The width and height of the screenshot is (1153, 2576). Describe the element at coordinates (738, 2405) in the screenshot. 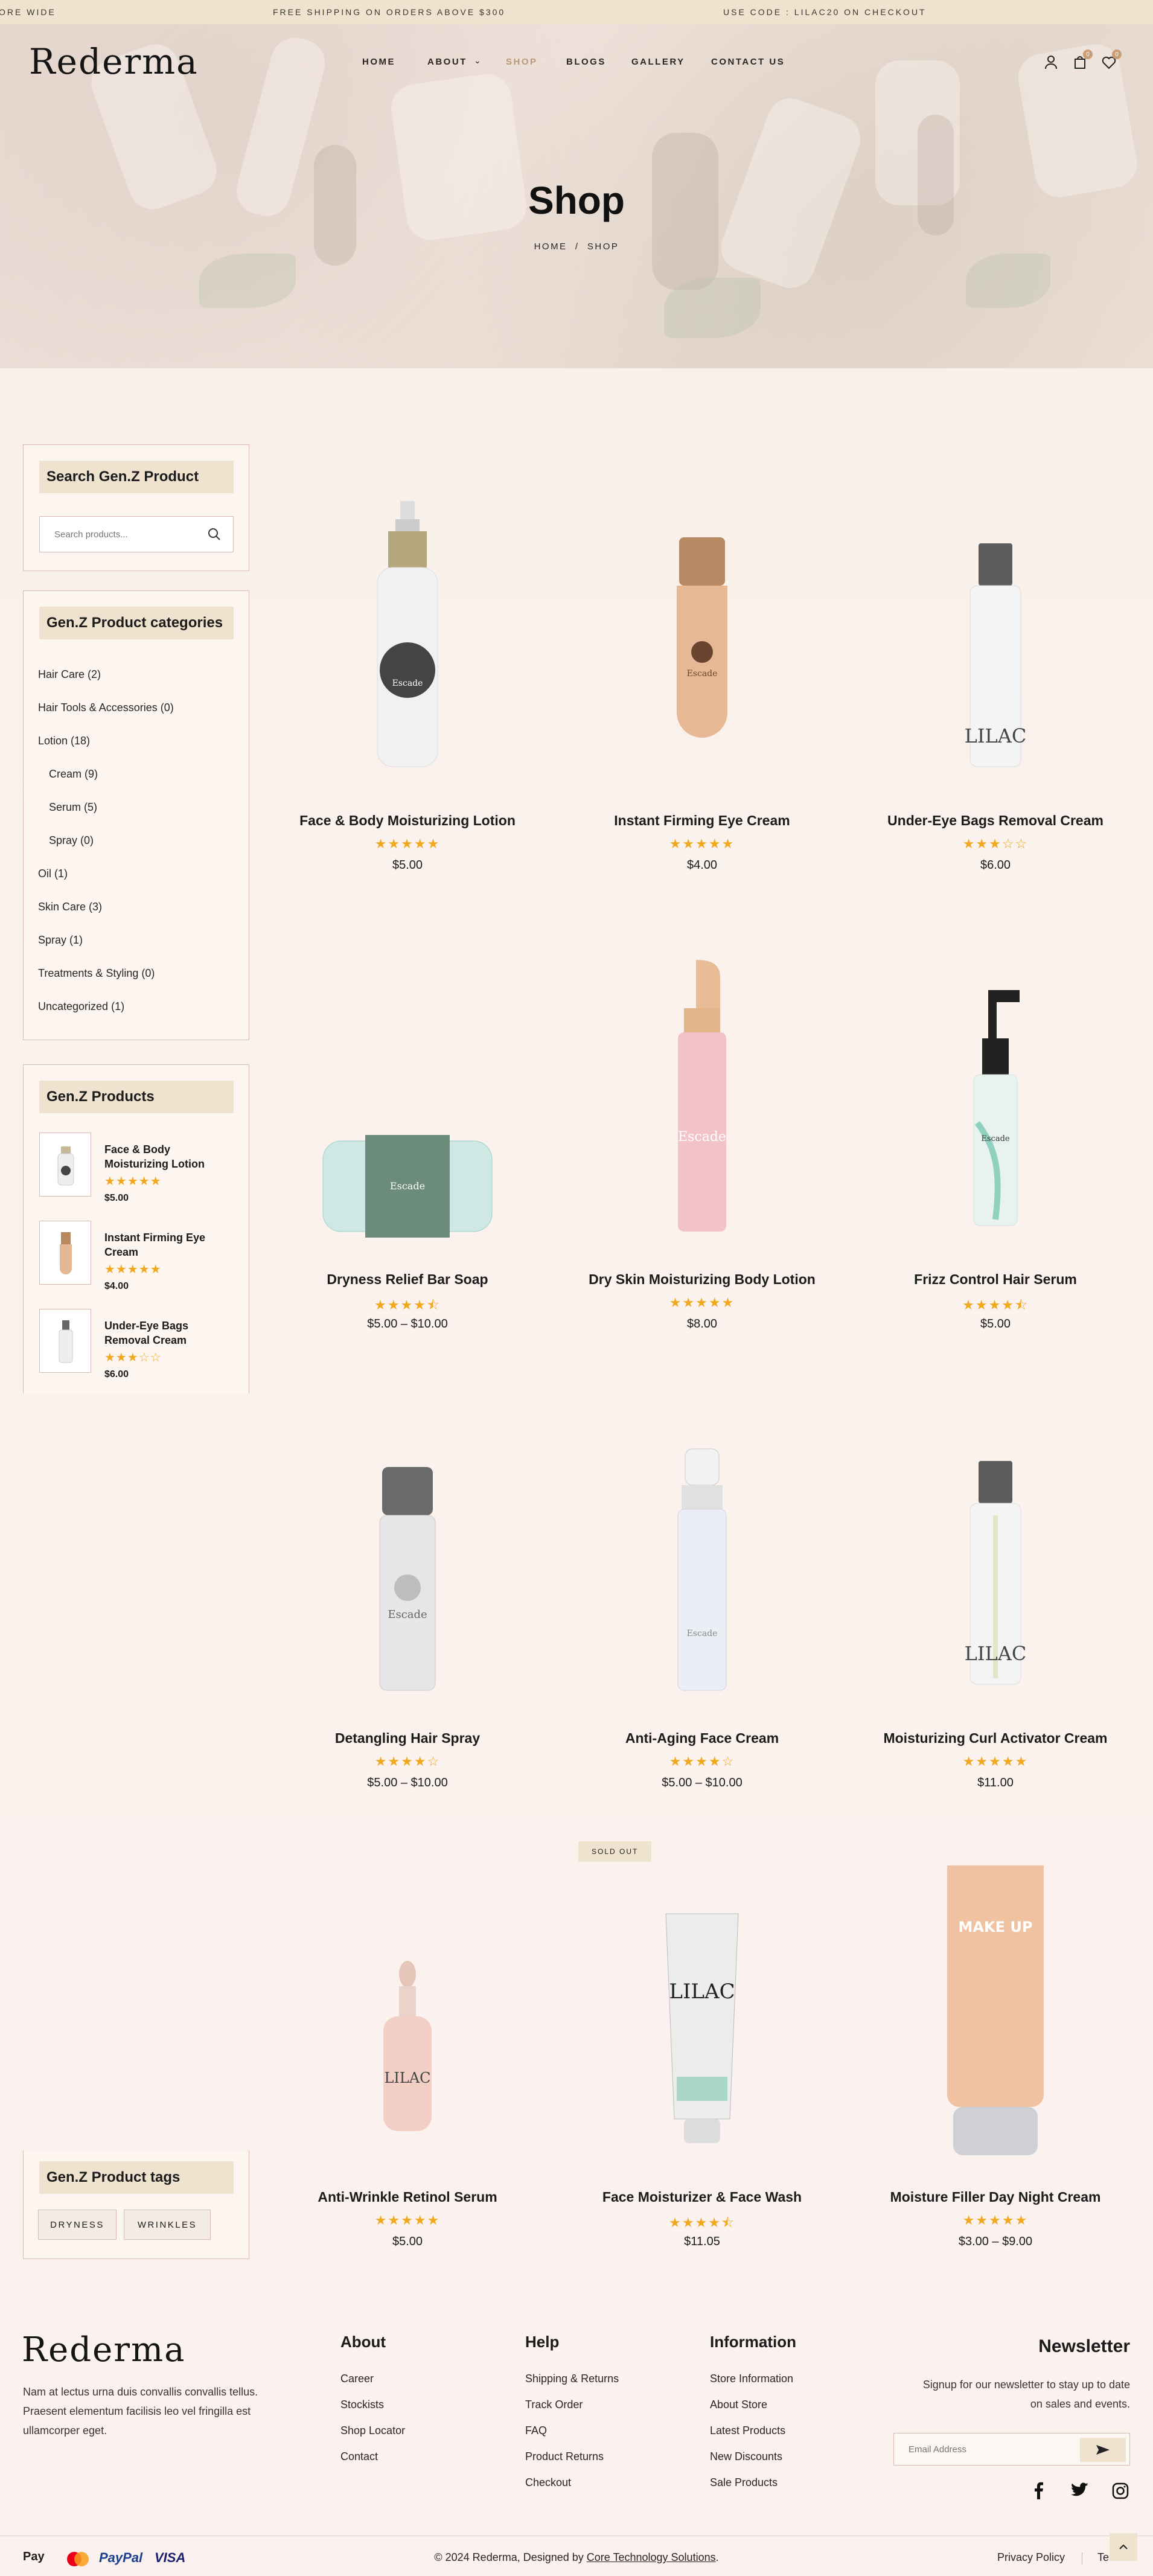

I see `footer-link-about-store: About Store` at that location.